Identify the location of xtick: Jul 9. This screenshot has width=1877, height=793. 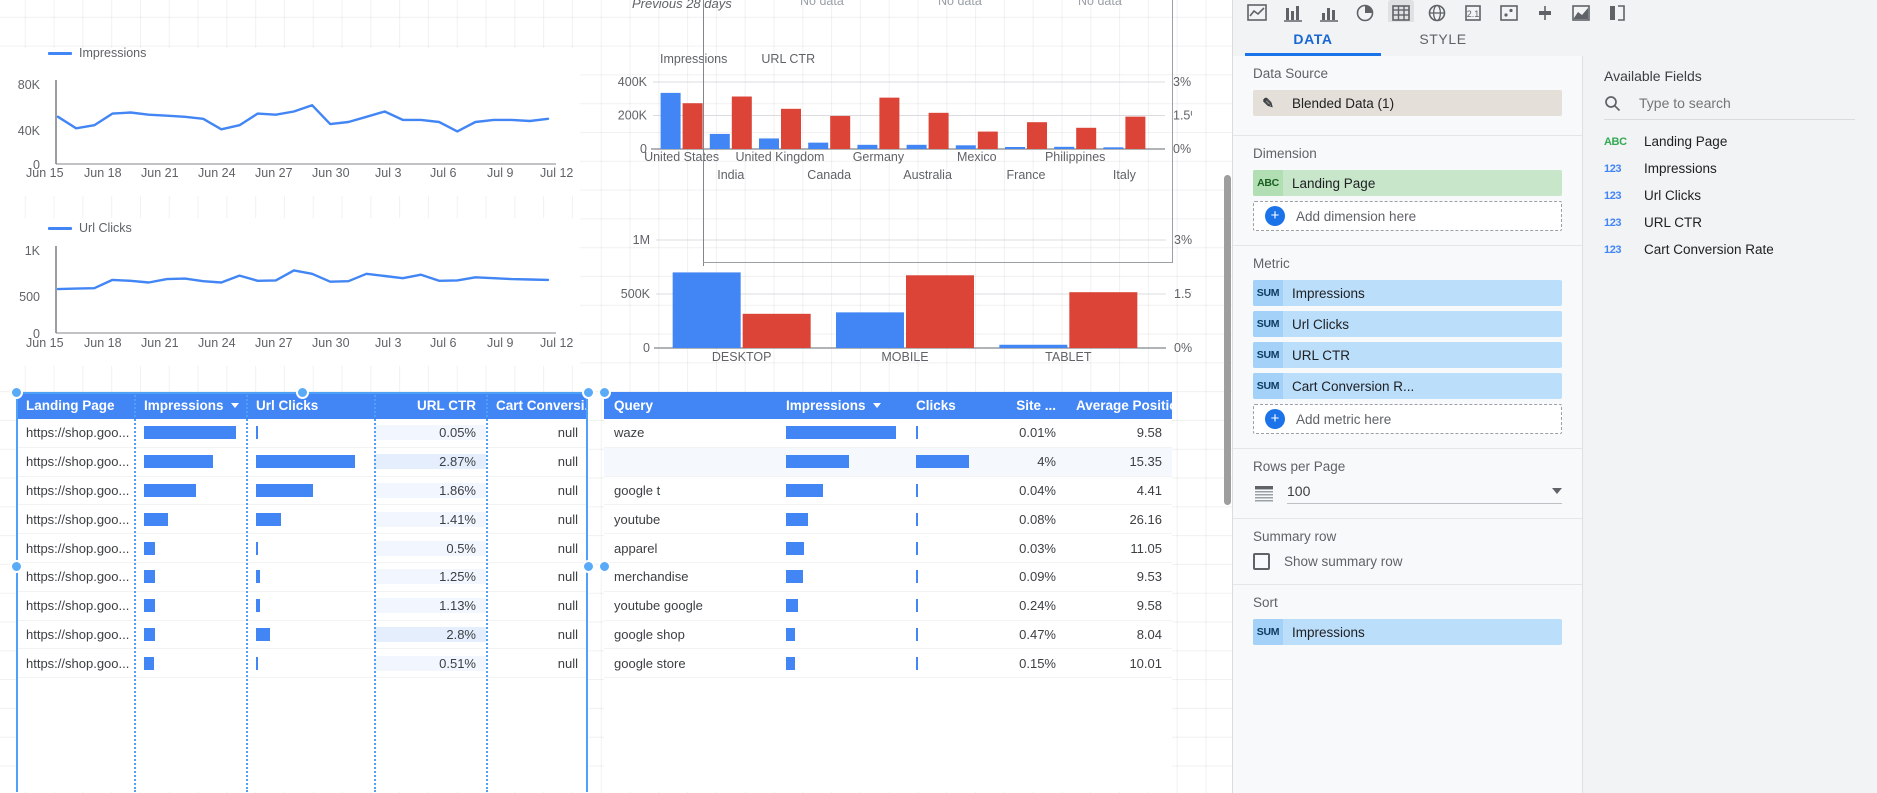
(500, 343).